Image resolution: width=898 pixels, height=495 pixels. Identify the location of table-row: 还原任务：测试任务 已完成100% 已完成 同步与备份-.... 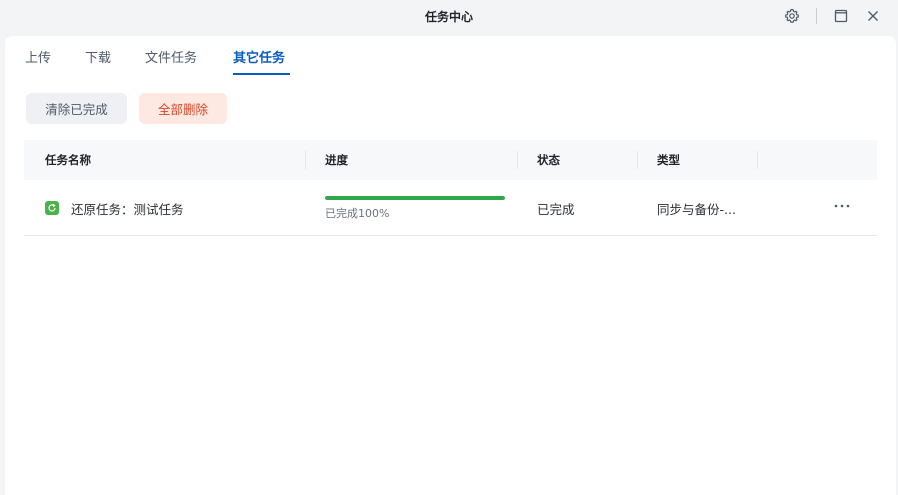
(450, 208).